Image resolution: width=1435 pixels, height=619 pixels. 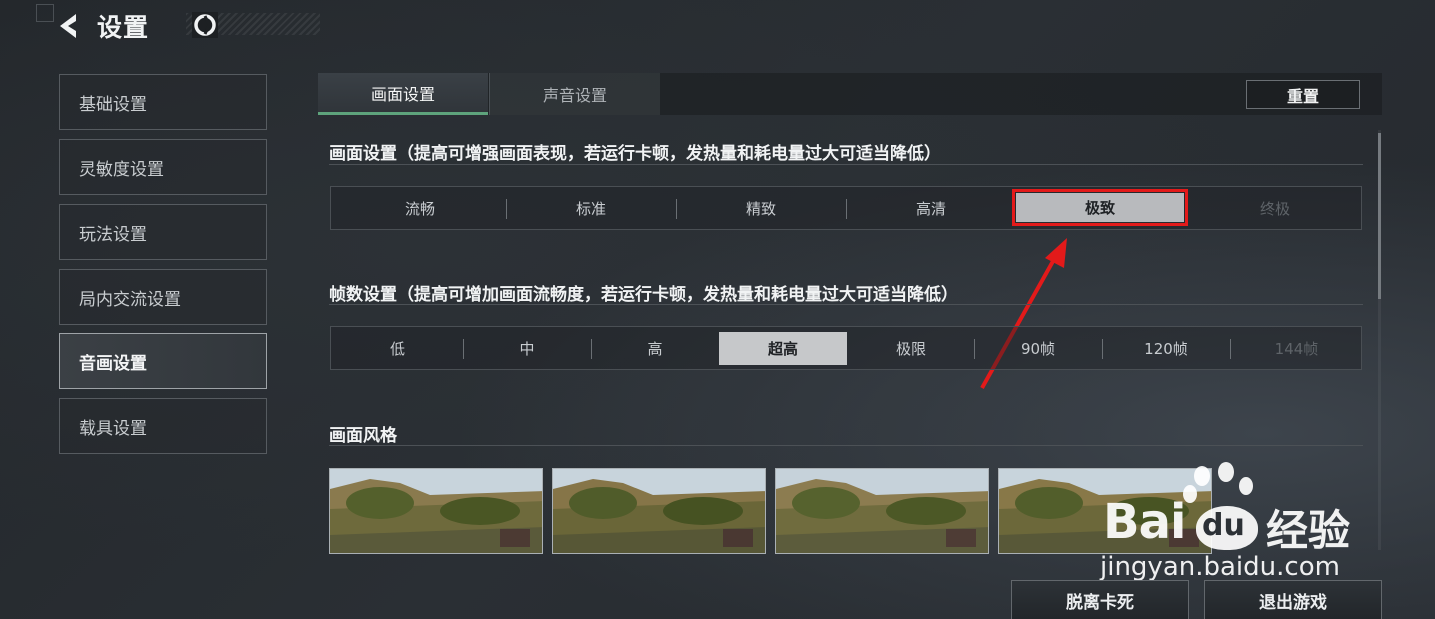 I want to click on sidebar-item-label: 玩法设置, so click(x=113, y=234).